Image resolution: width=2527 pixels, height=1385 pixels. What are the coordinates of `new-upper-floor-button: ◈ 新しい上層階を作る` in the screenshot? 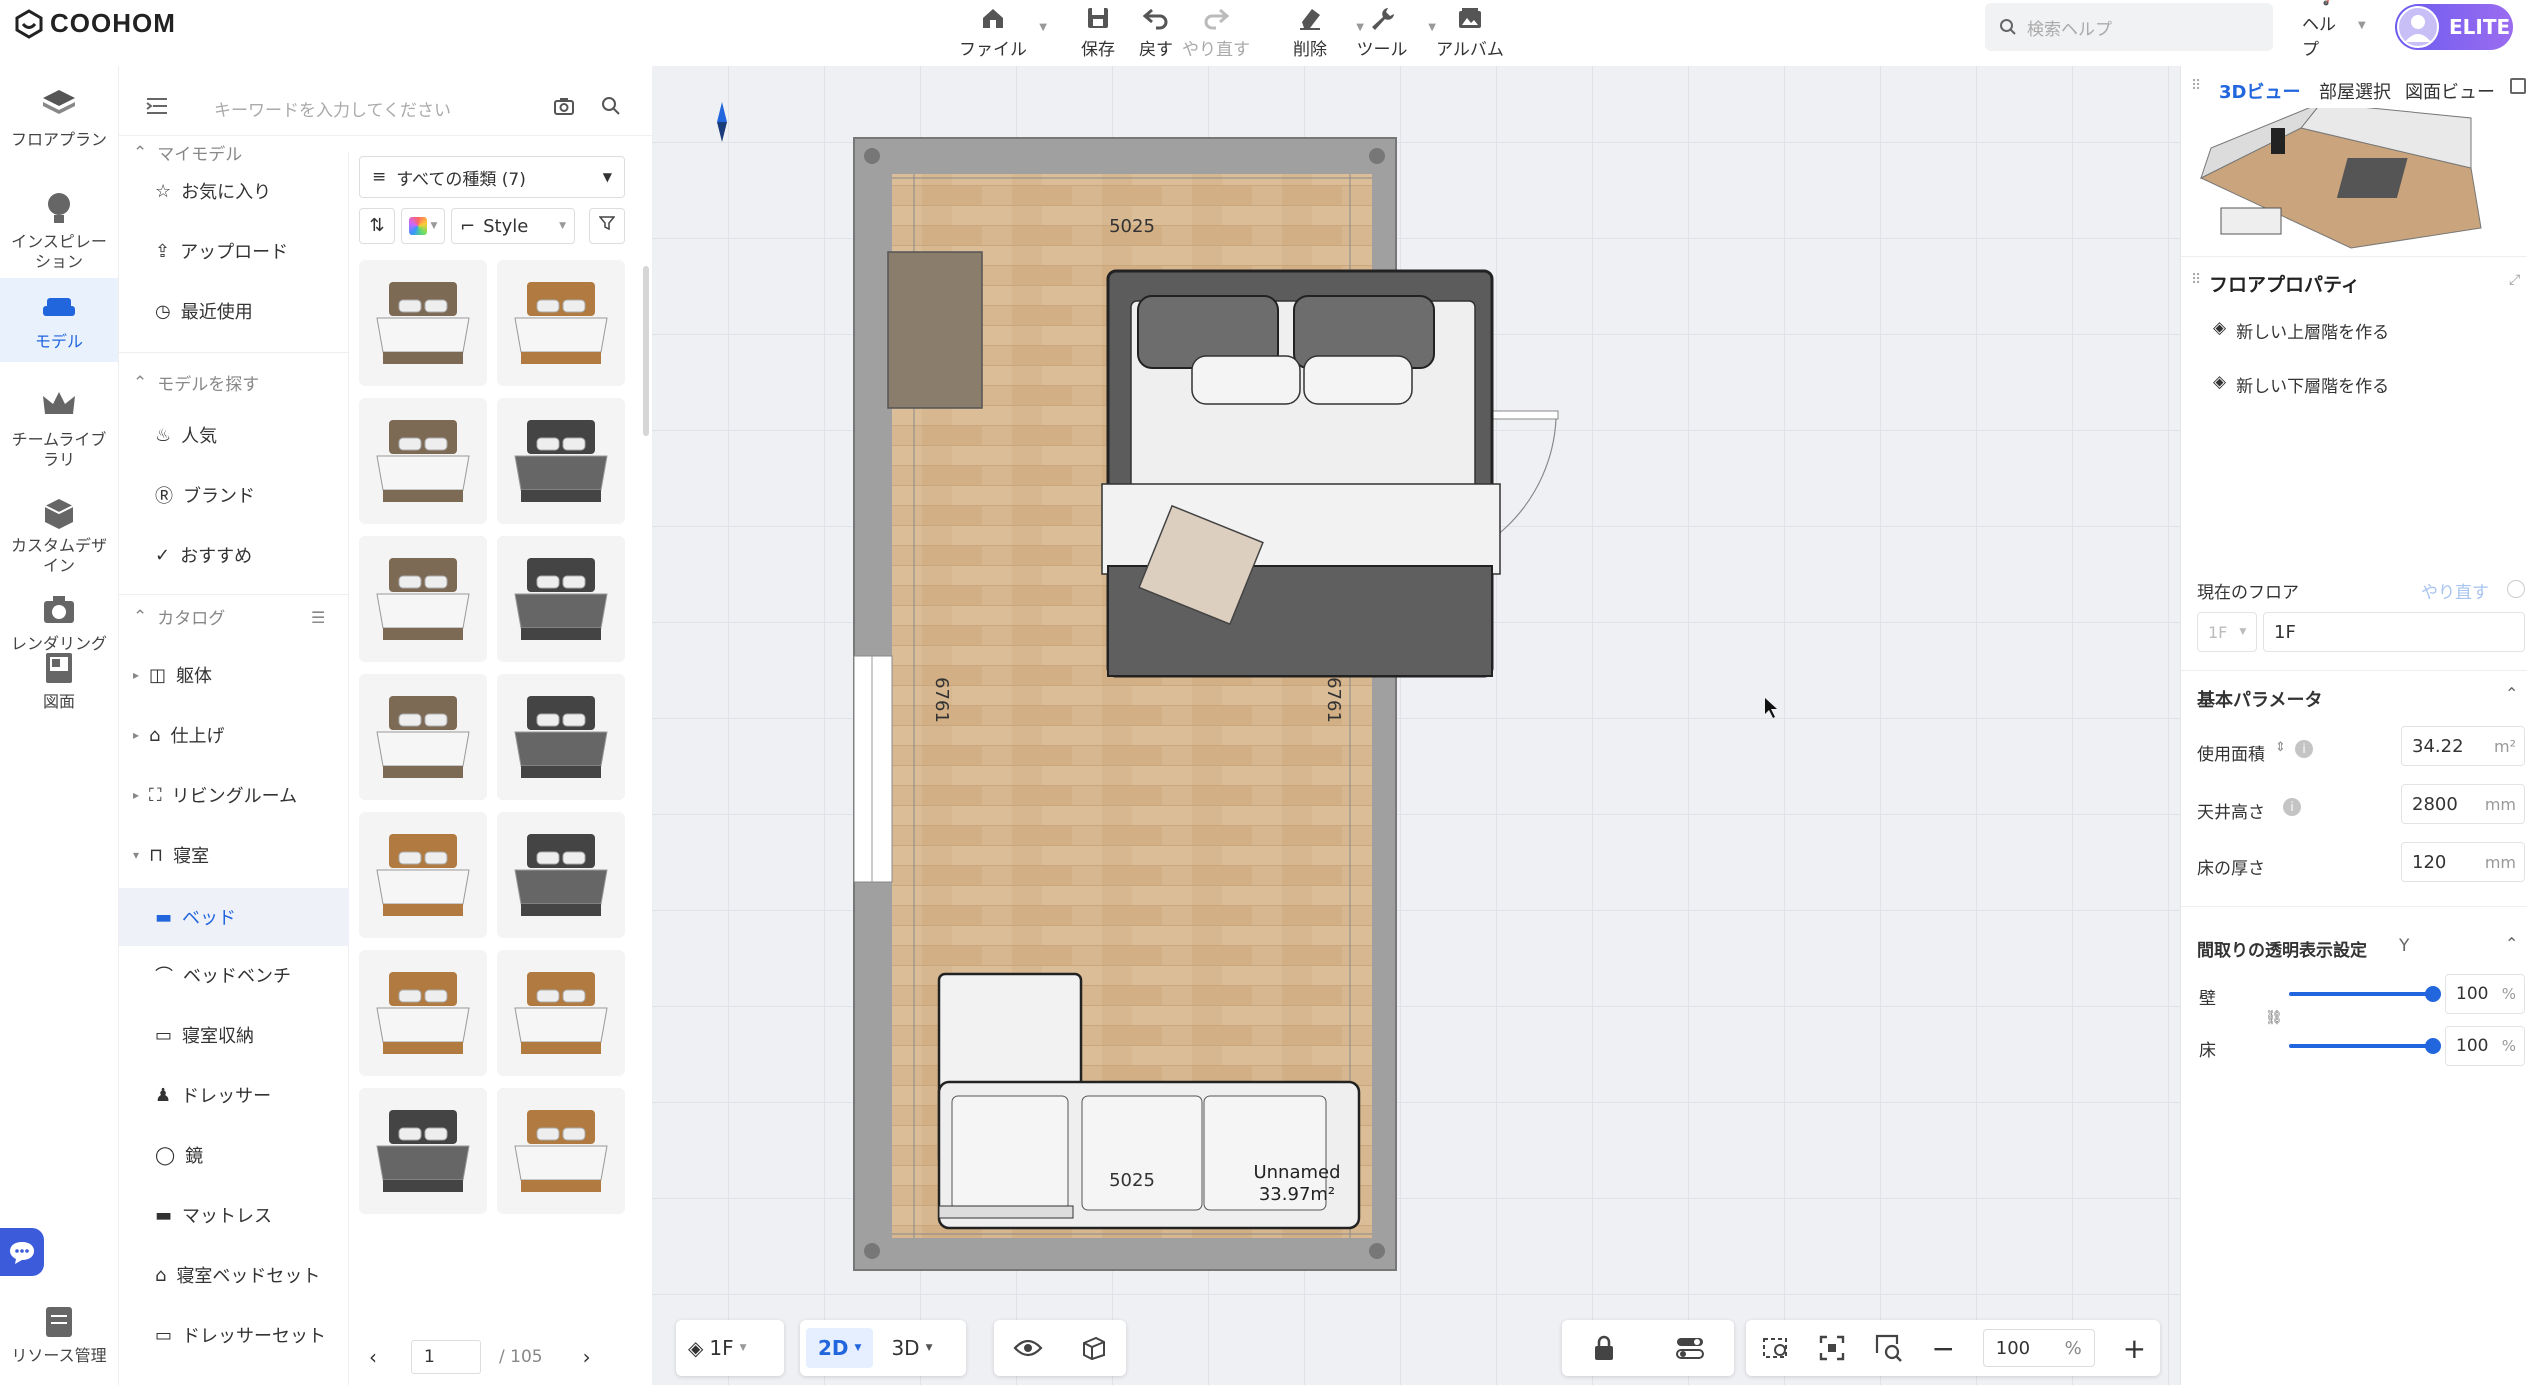 It's located at (2301, 330).